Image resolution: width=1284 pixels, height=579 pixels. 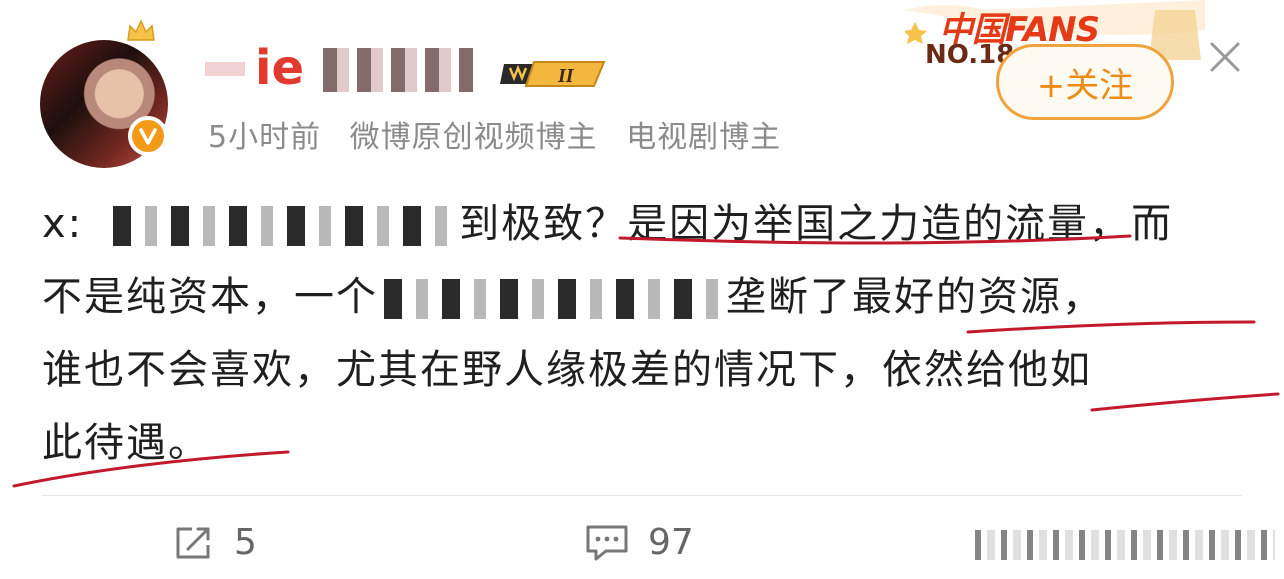 I want to click on level-badge-label: II, so click(x=566, y=76).